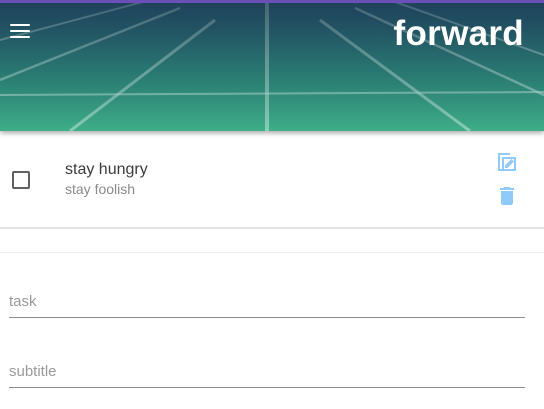 Image resolution: width=544 pixels, height=409 pixels. Describe the element at coordinates (507, 162) in the screenshot. I see `edit-icon` at that location.